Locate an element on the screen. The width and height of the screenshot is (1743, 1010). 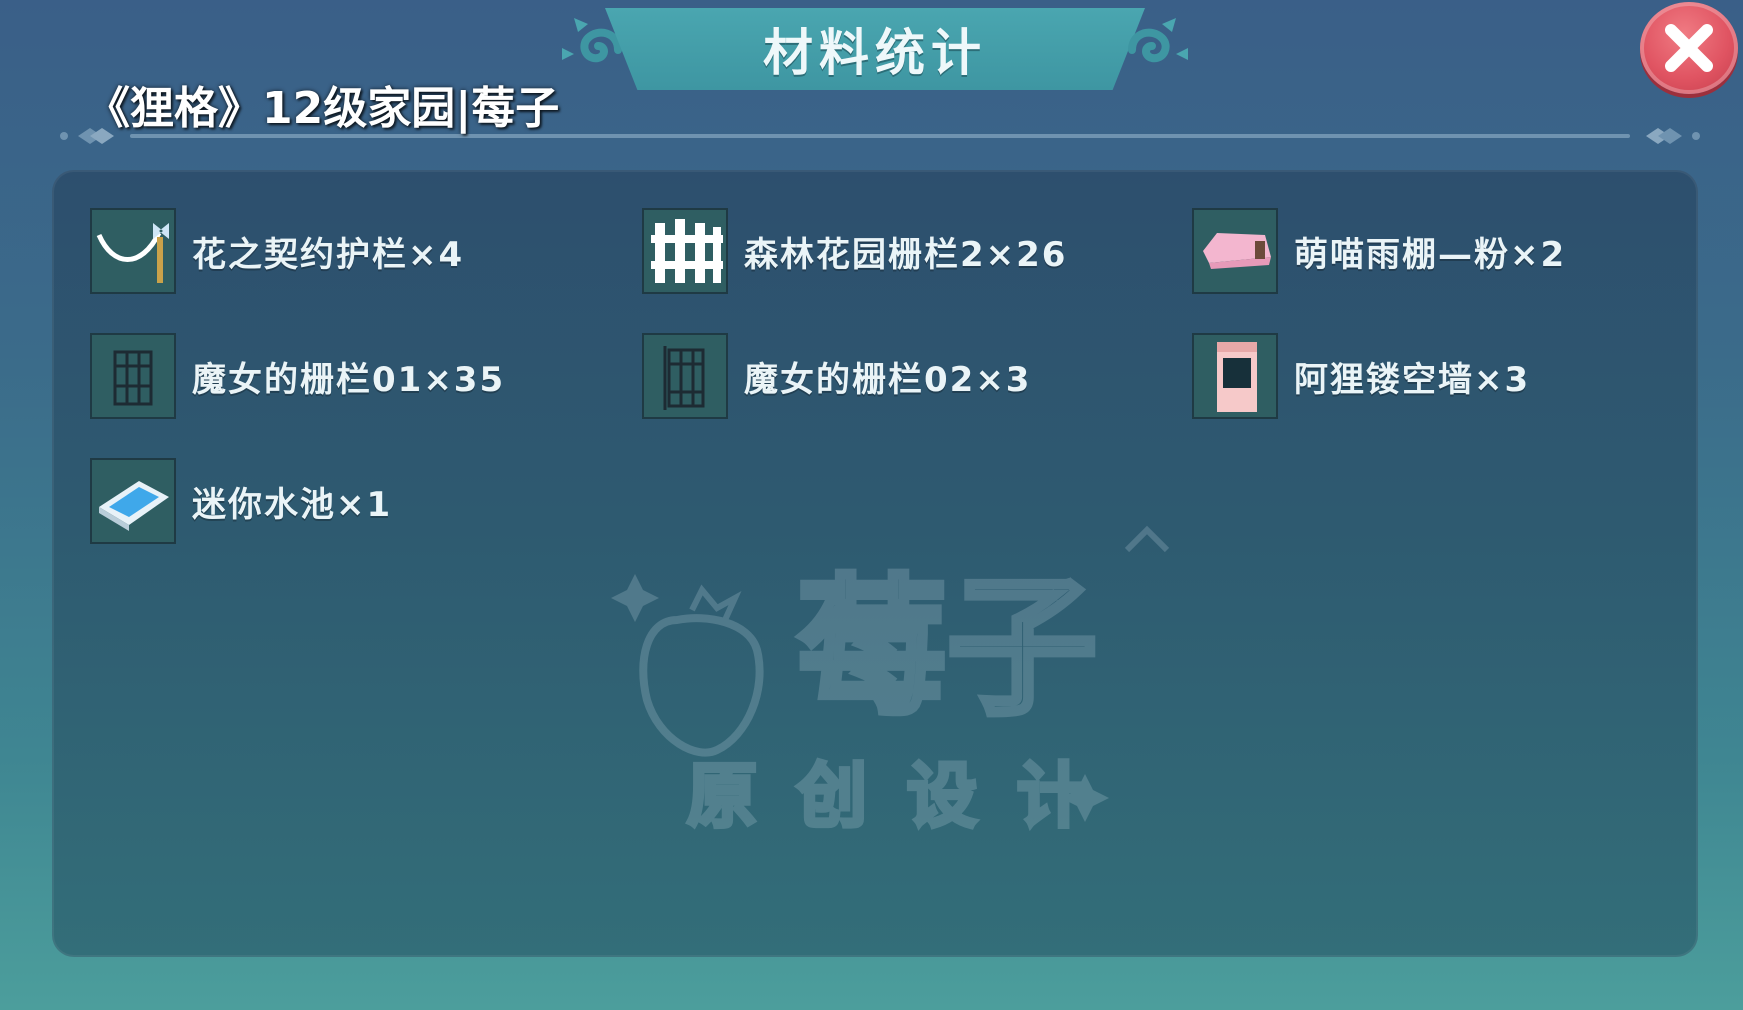
list-item: 萌喵雨棚—粉×2 is located at coordinates (1379, 251).